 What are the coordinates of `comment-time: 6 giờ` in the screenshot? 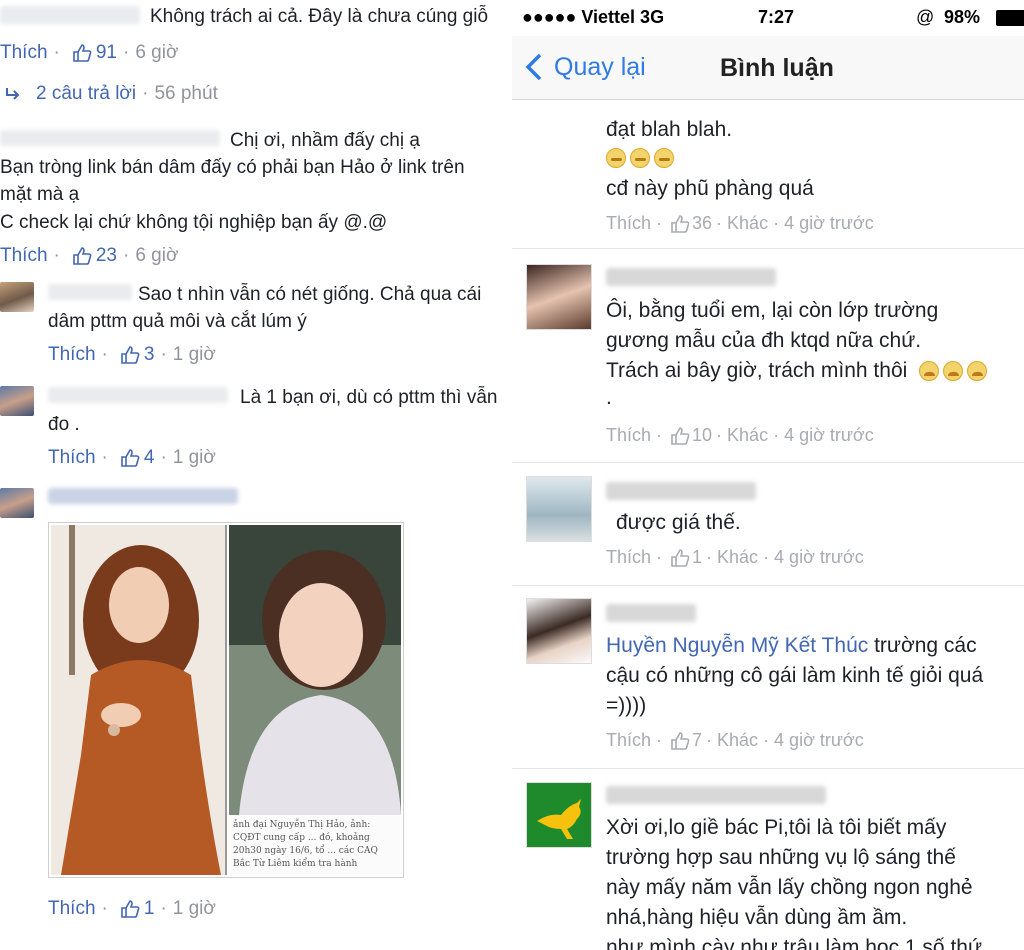 It's located at (157, 255).